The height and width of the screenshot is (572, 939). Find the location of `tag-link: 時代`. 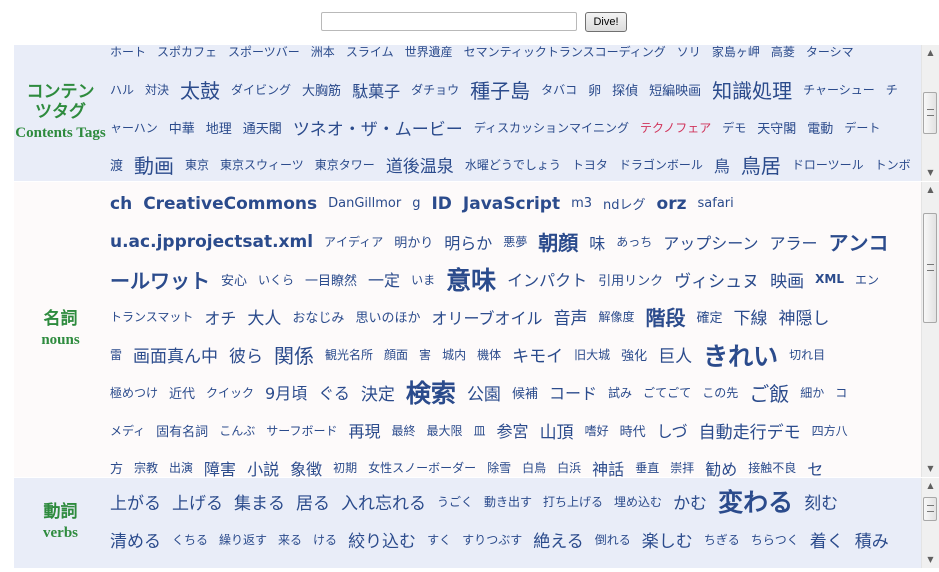

tag-link: 時代 is located at coordinates (633, 430).